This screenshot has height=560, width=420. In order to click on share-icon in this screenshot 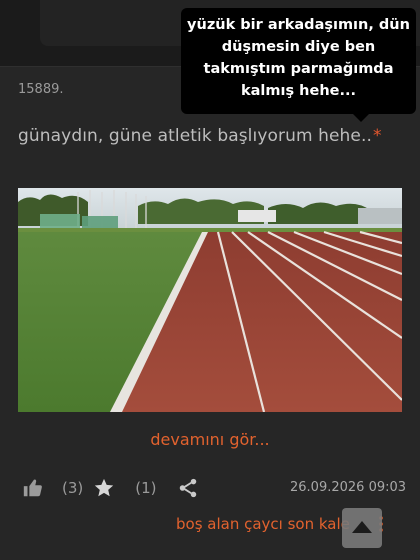, I will do `click(188, 488)`.